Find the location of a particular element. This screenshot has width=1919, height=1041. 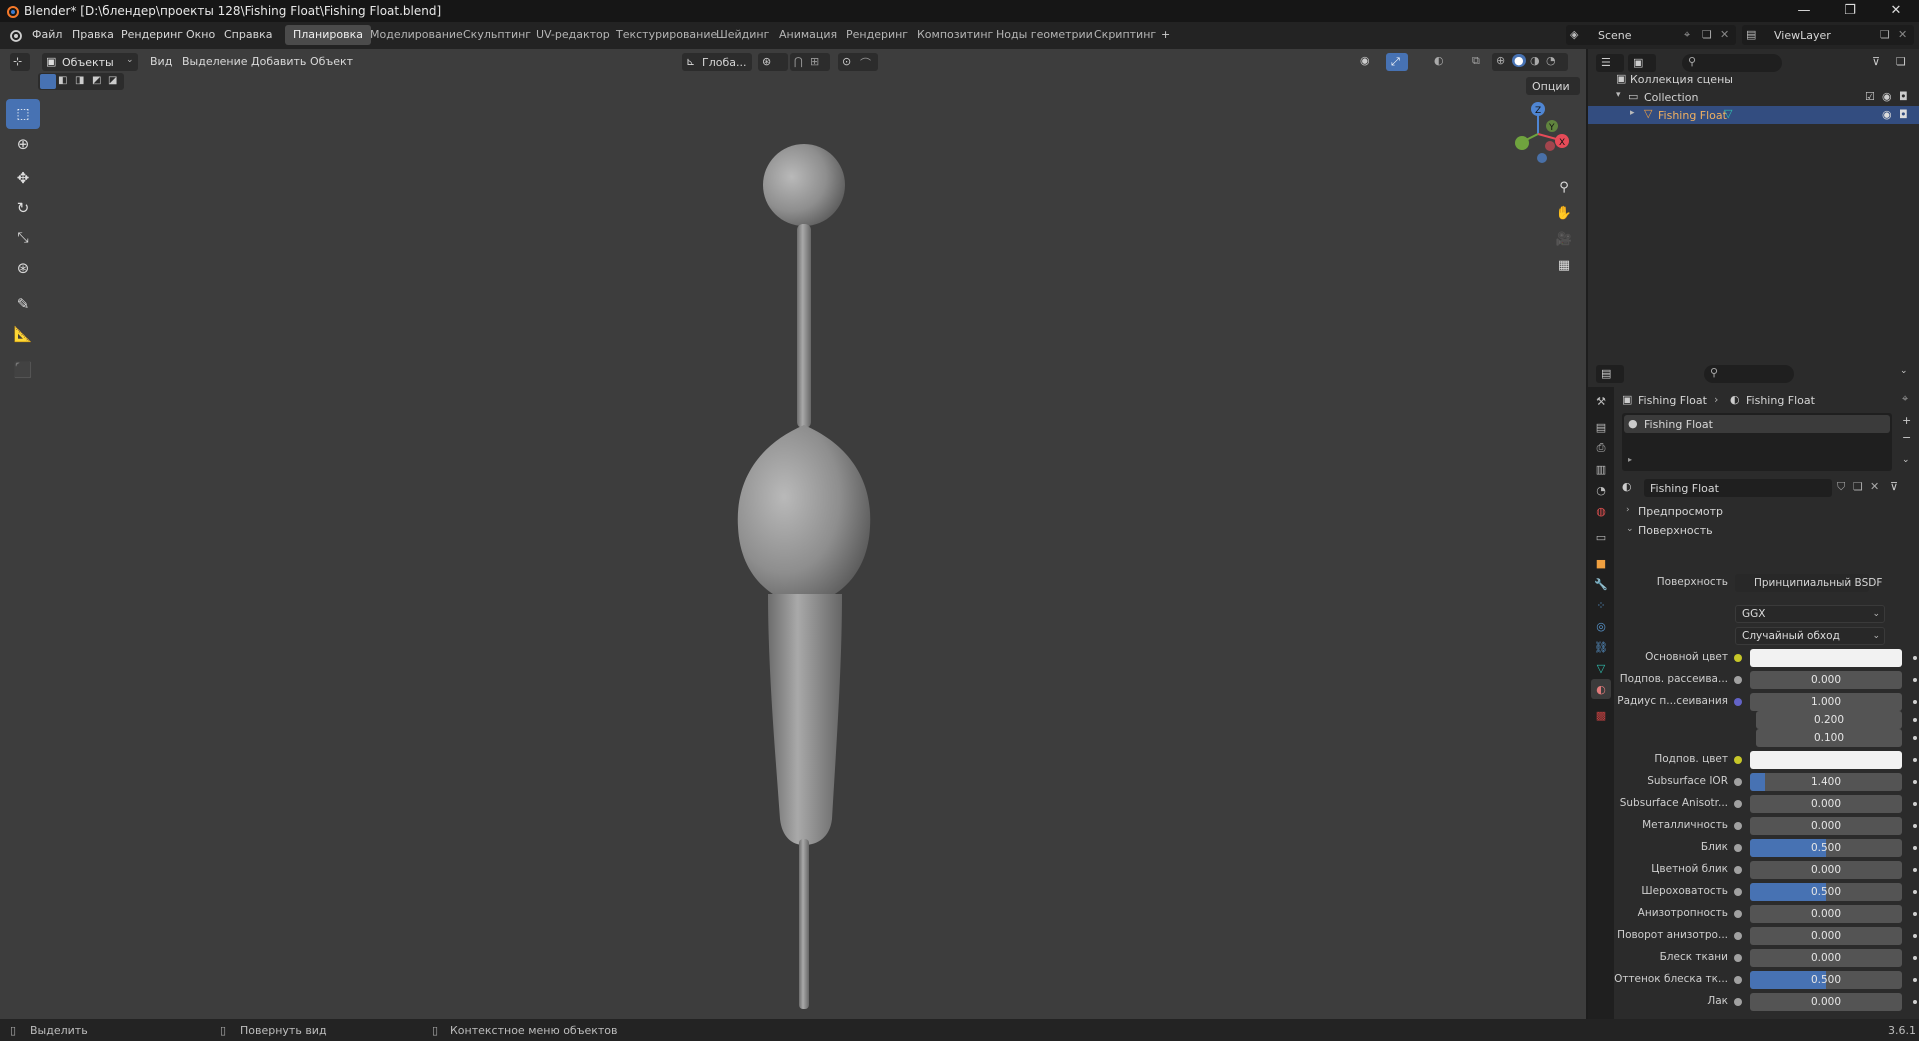

camera-view-button: 🎥 is located at coordinates (1564, 239).